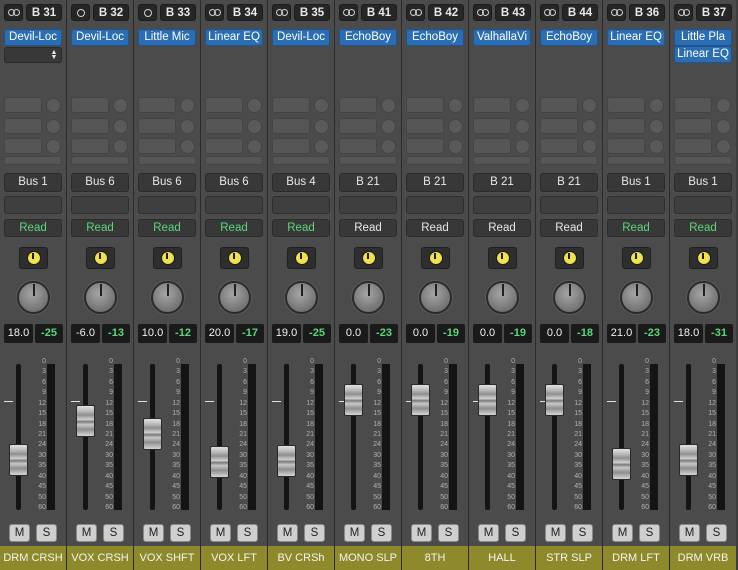  What do you see at coordinates (111, 12) in the screenshot?
I see `input-button: B 32` at bounding box center [111, 12].